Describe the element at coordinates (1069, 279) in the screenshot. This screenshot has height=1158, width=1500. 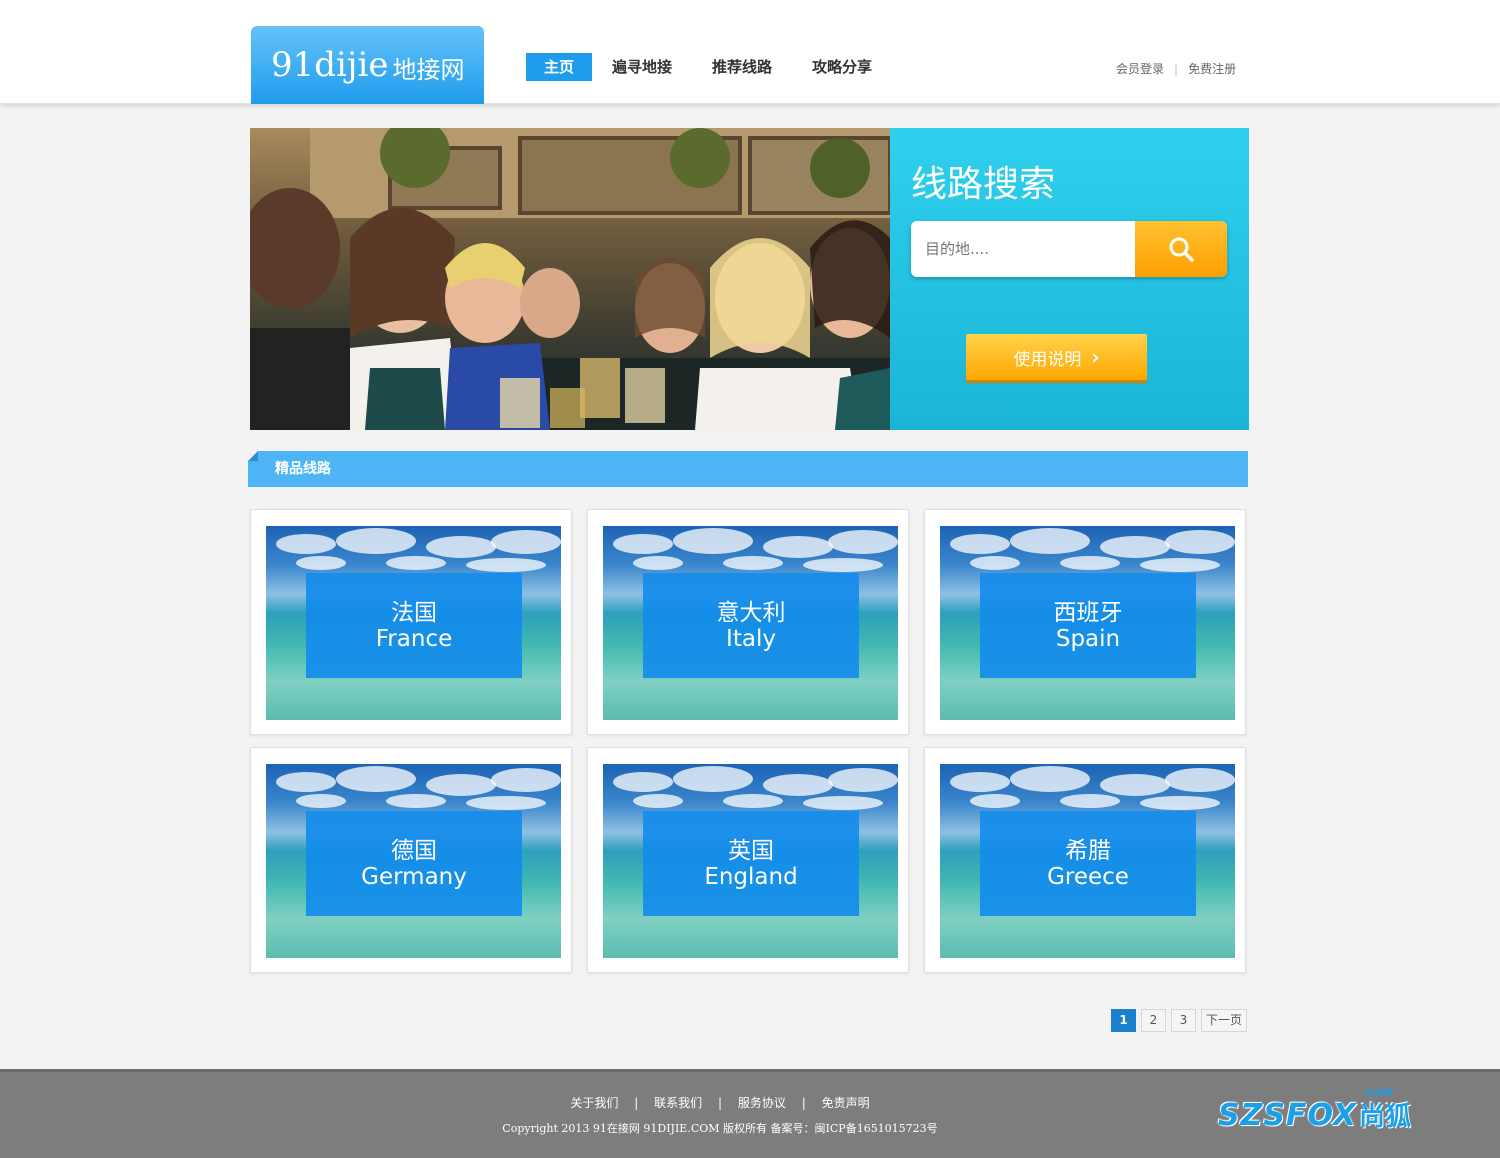
I see `route-search-panel: 线路搜索 使用说明 ›` at that location.